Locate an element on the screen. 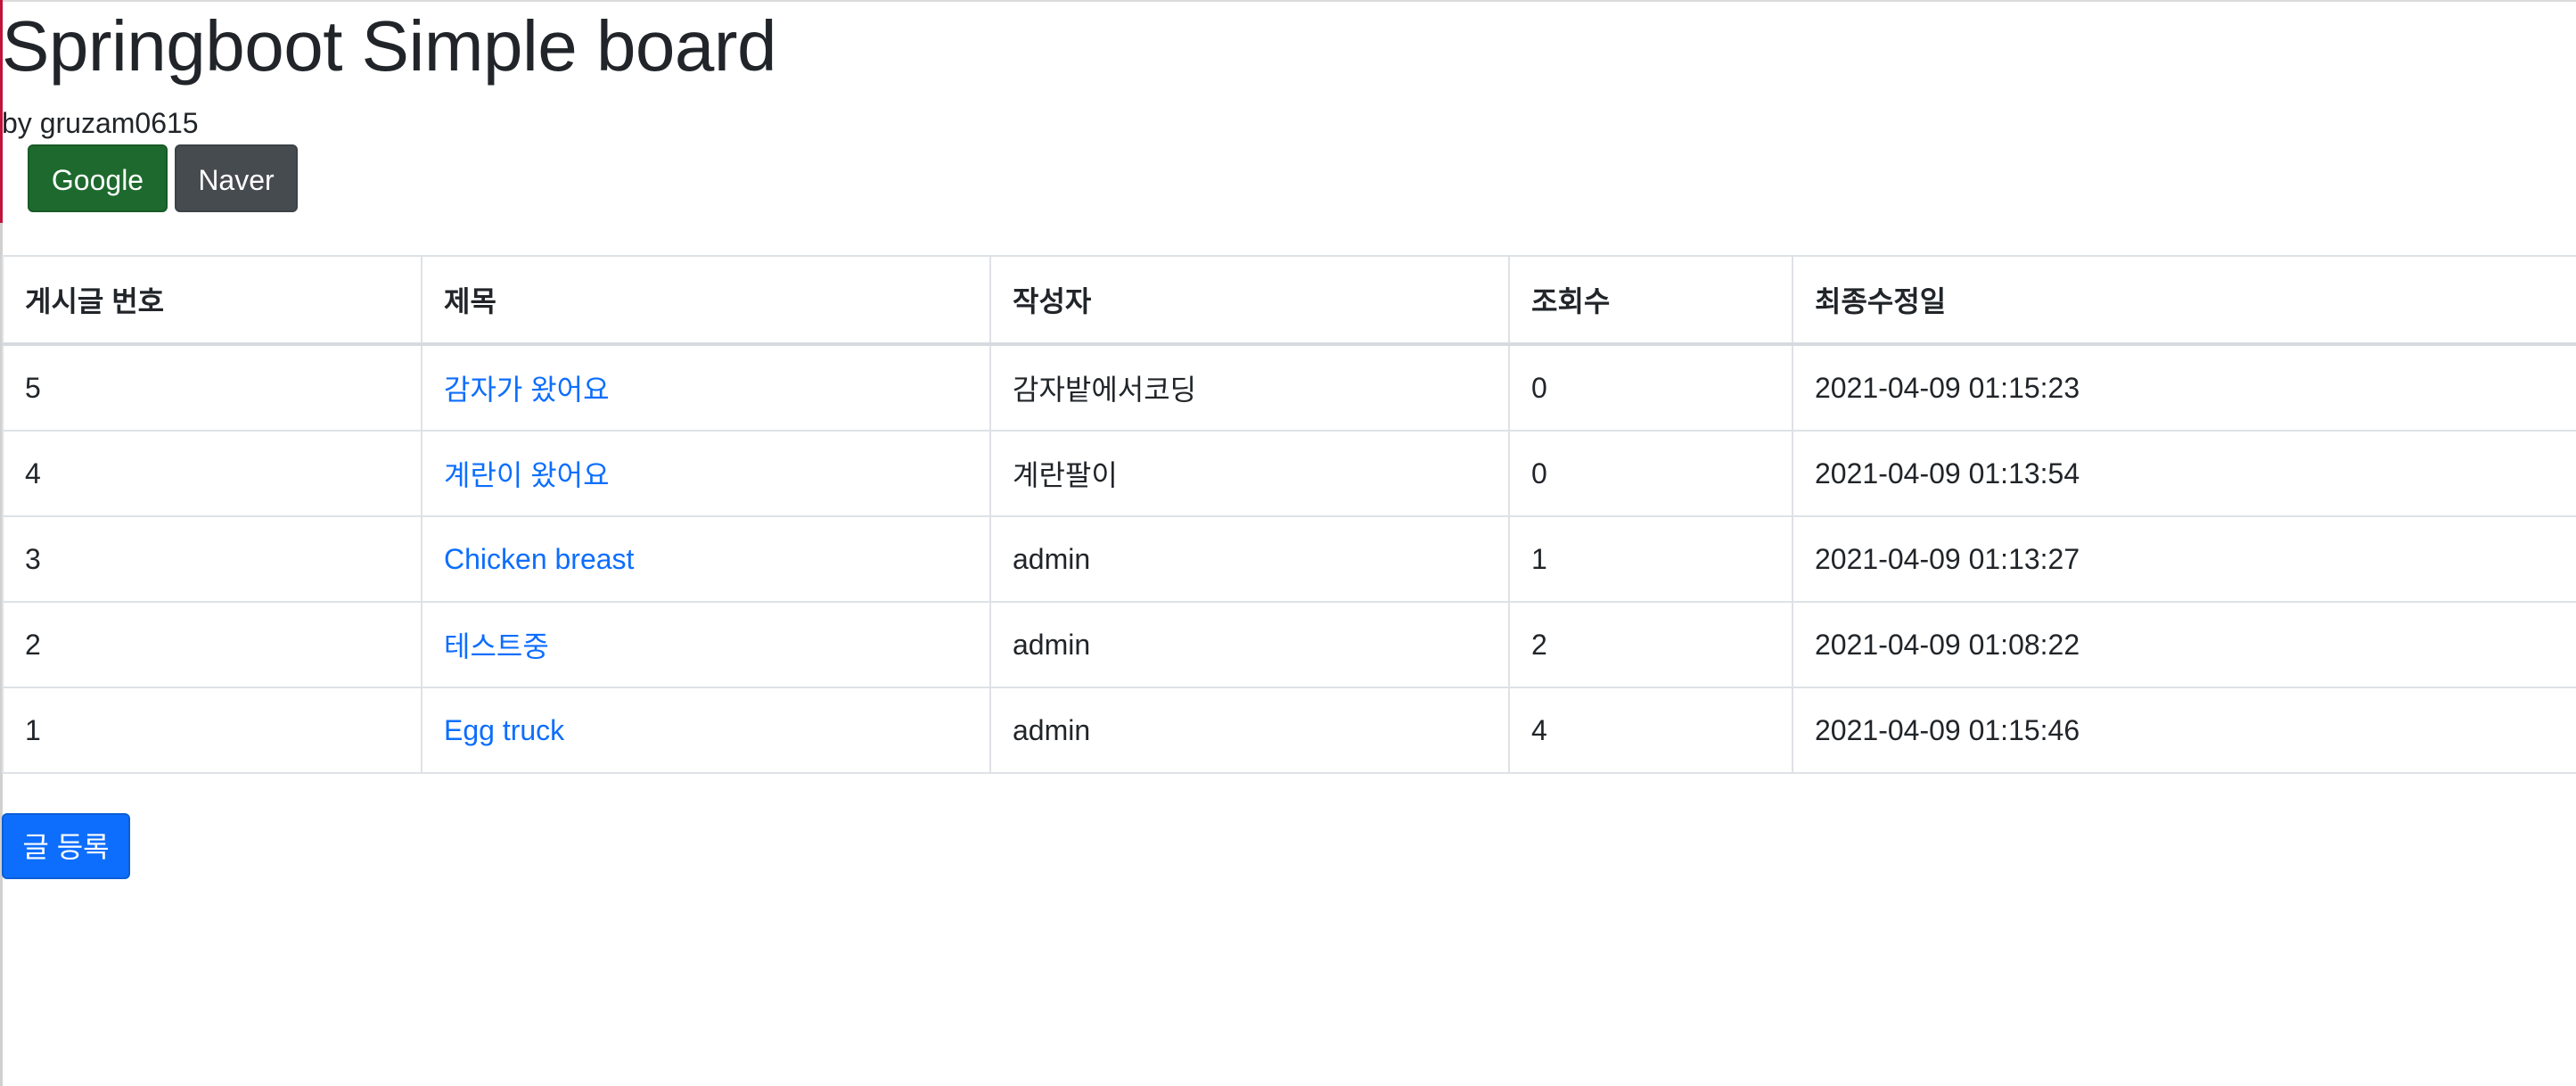 The height and width of the screenshot is (1086, 2576). naver-login-button: Naver is located at coordinates (236, 178).